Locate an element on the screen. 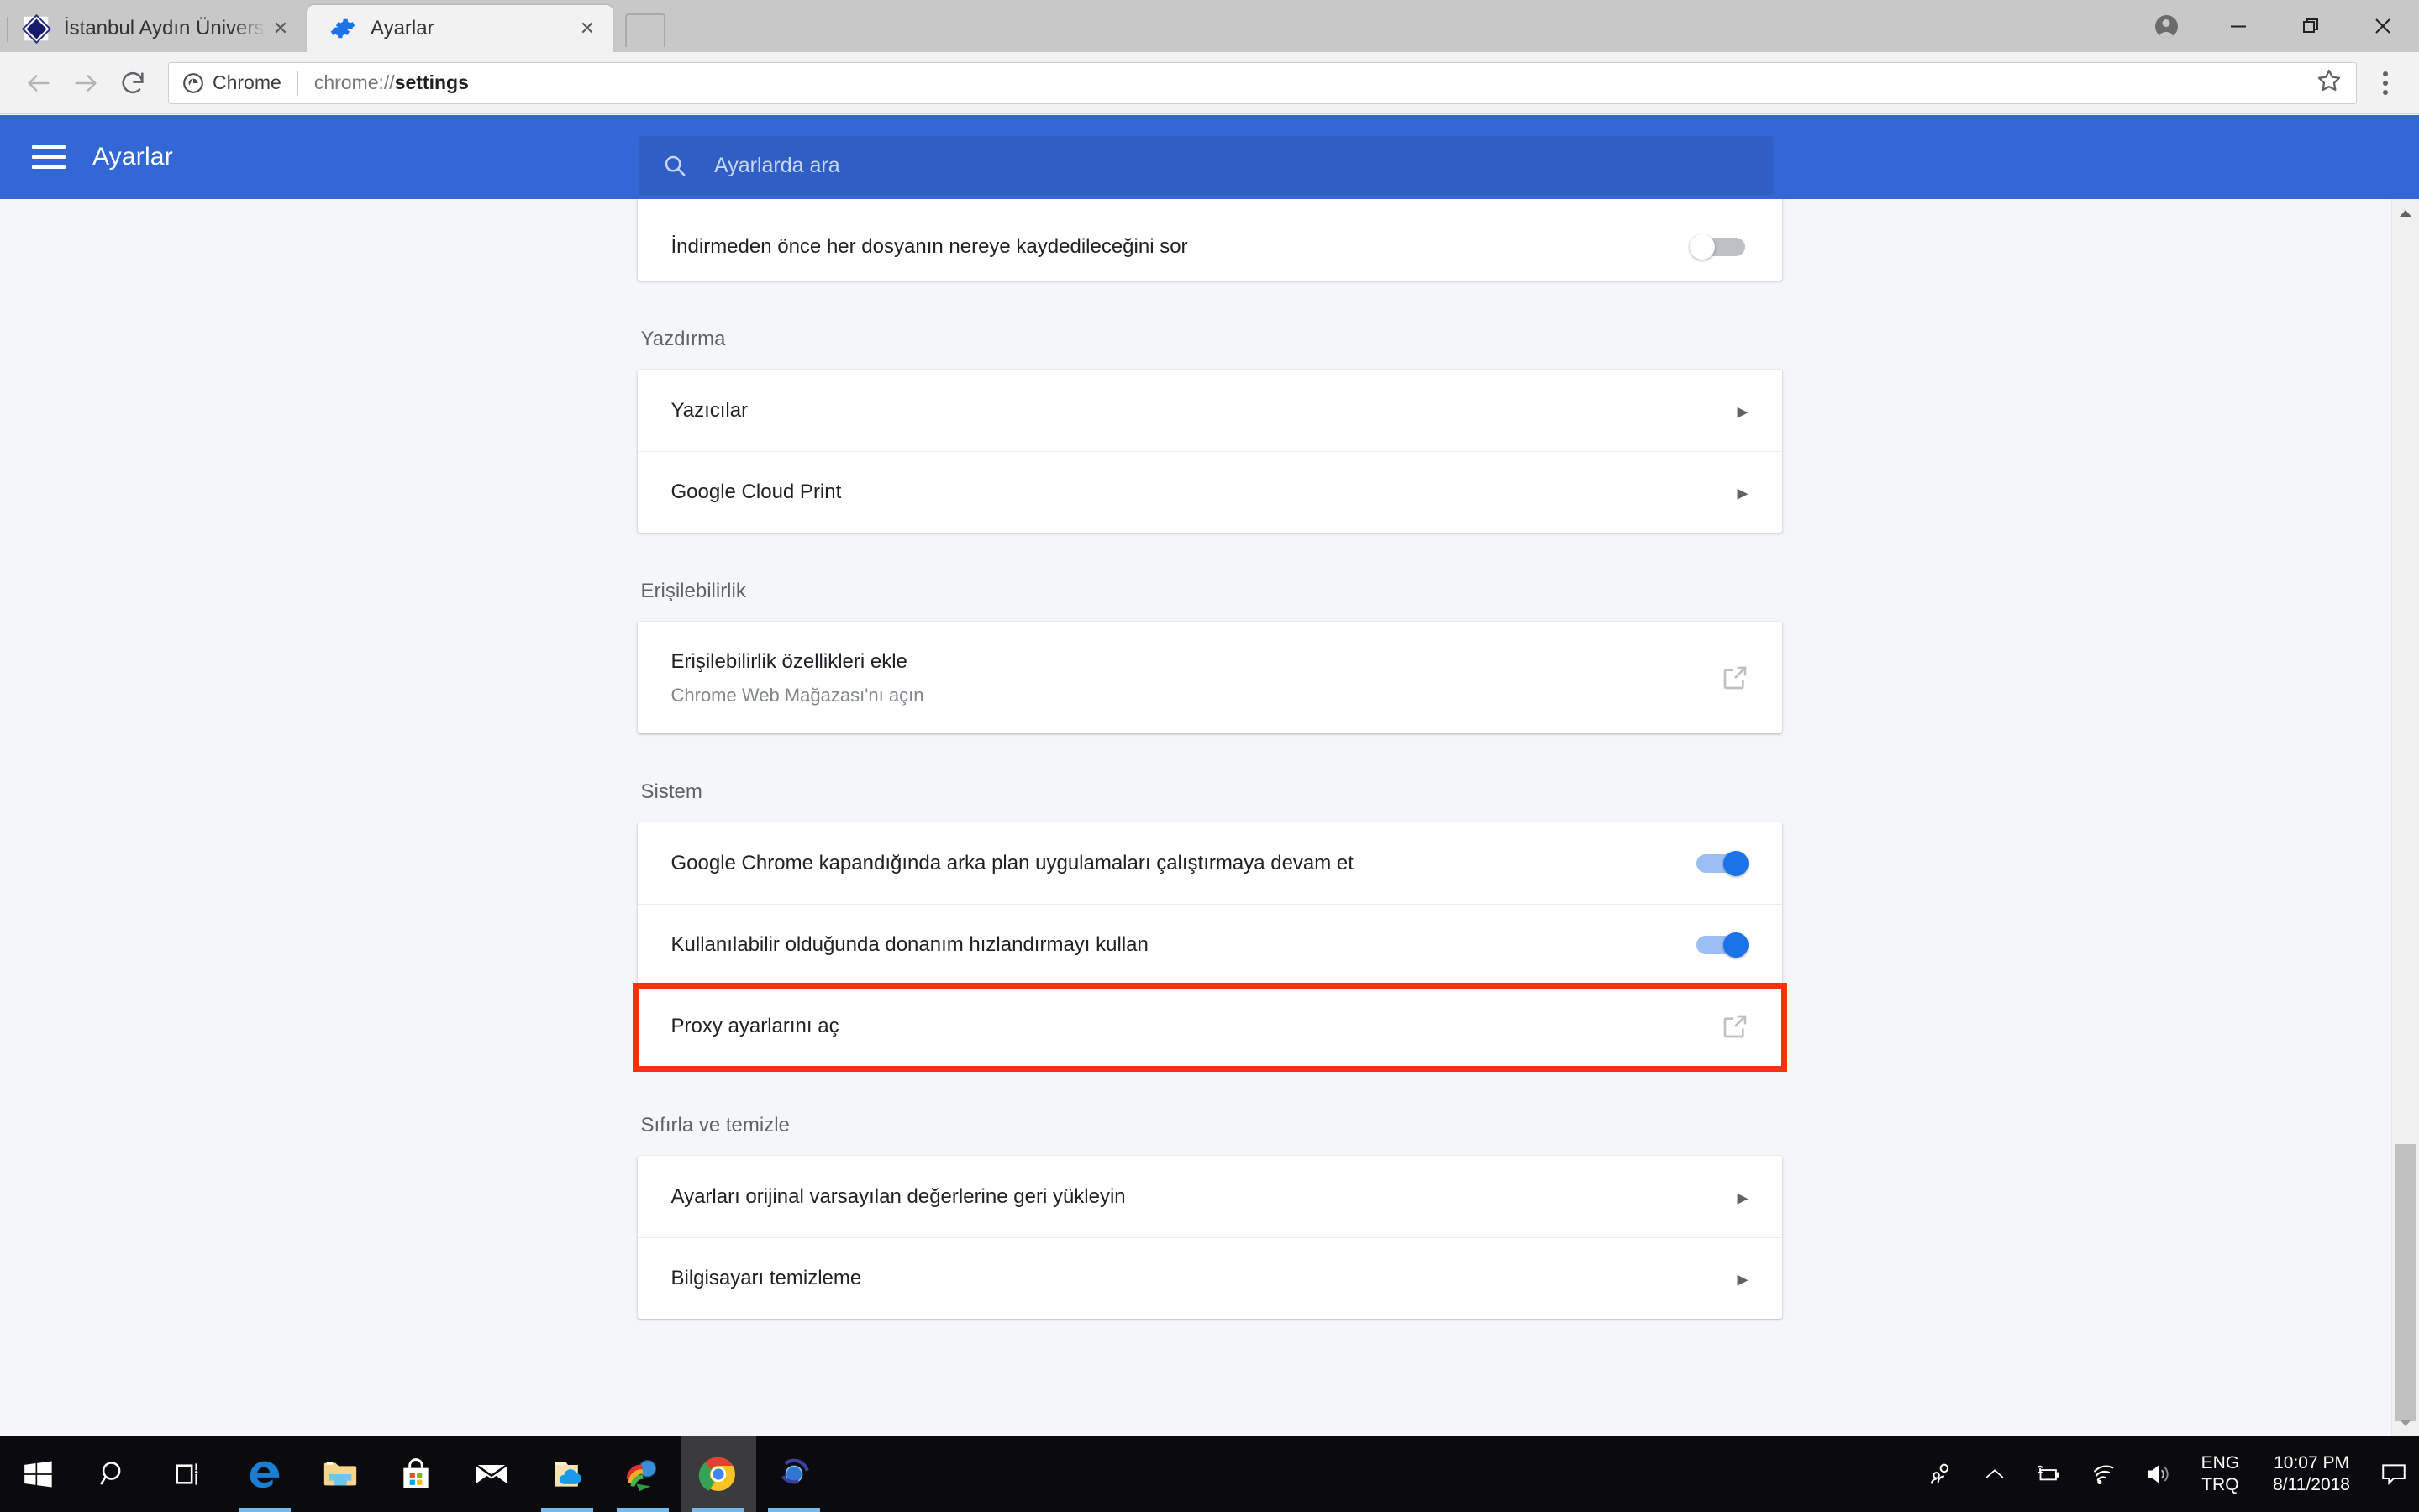 This screenshot has width=2419, height=1512. task-view-button is located at coordinates (189, 1474).